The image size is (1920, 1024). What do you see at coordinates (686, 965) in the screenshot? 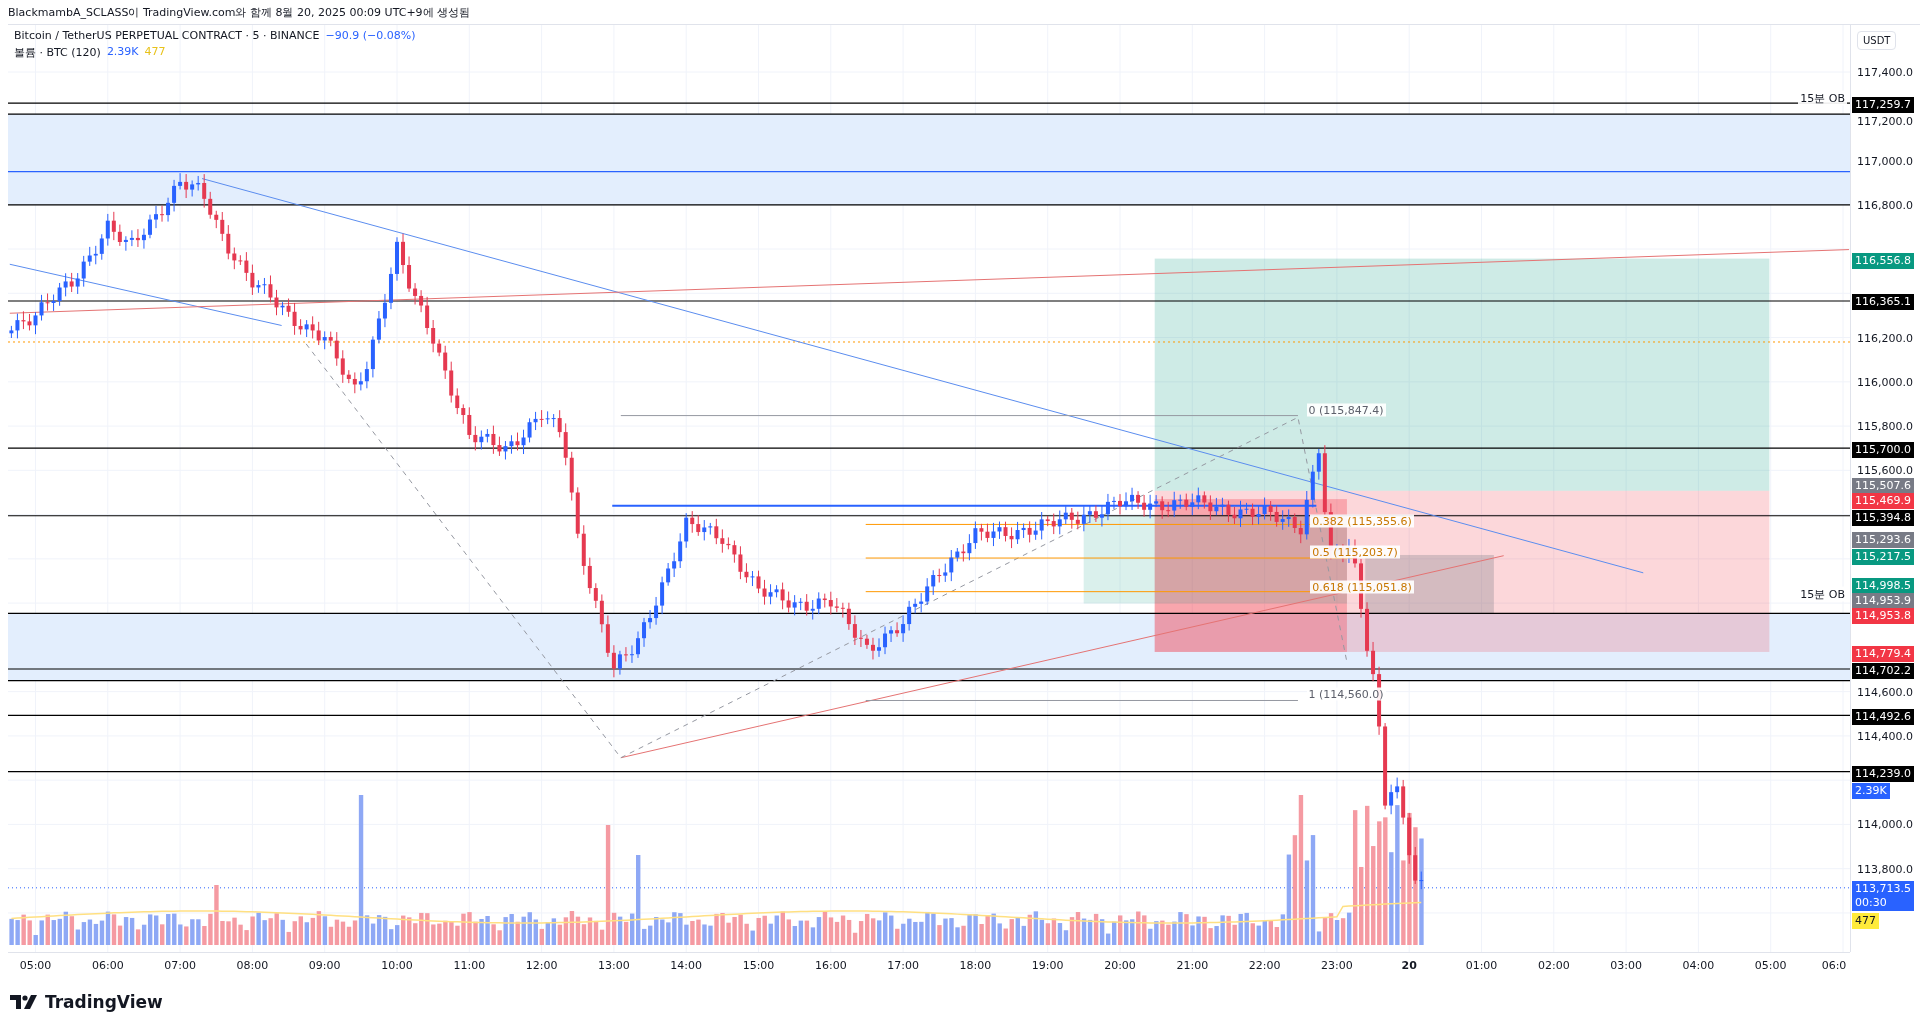
I see `time-tick: 14:00` at bounding box center [686, 965].